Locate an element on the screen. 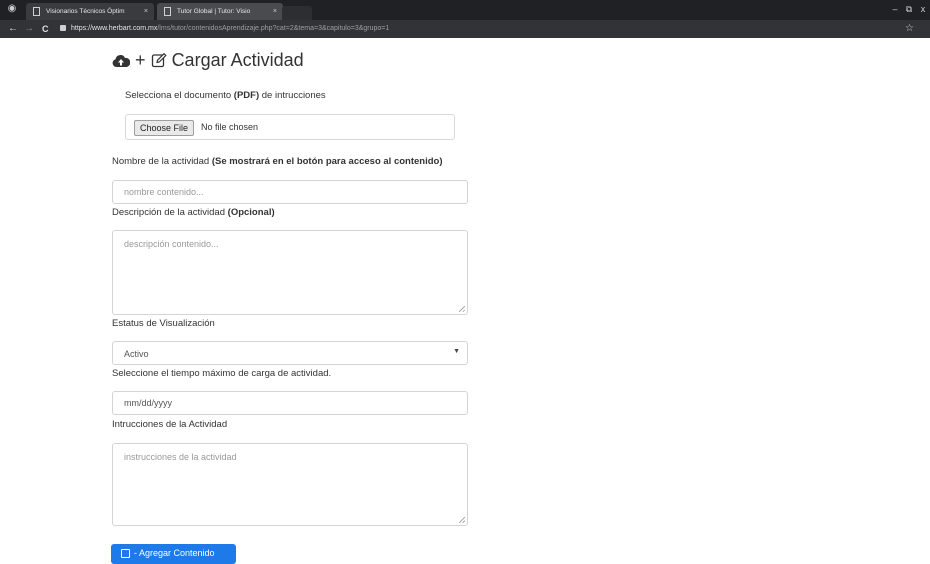  add-content-button: - Agregar Contenido is located at coordinates (173, 554).